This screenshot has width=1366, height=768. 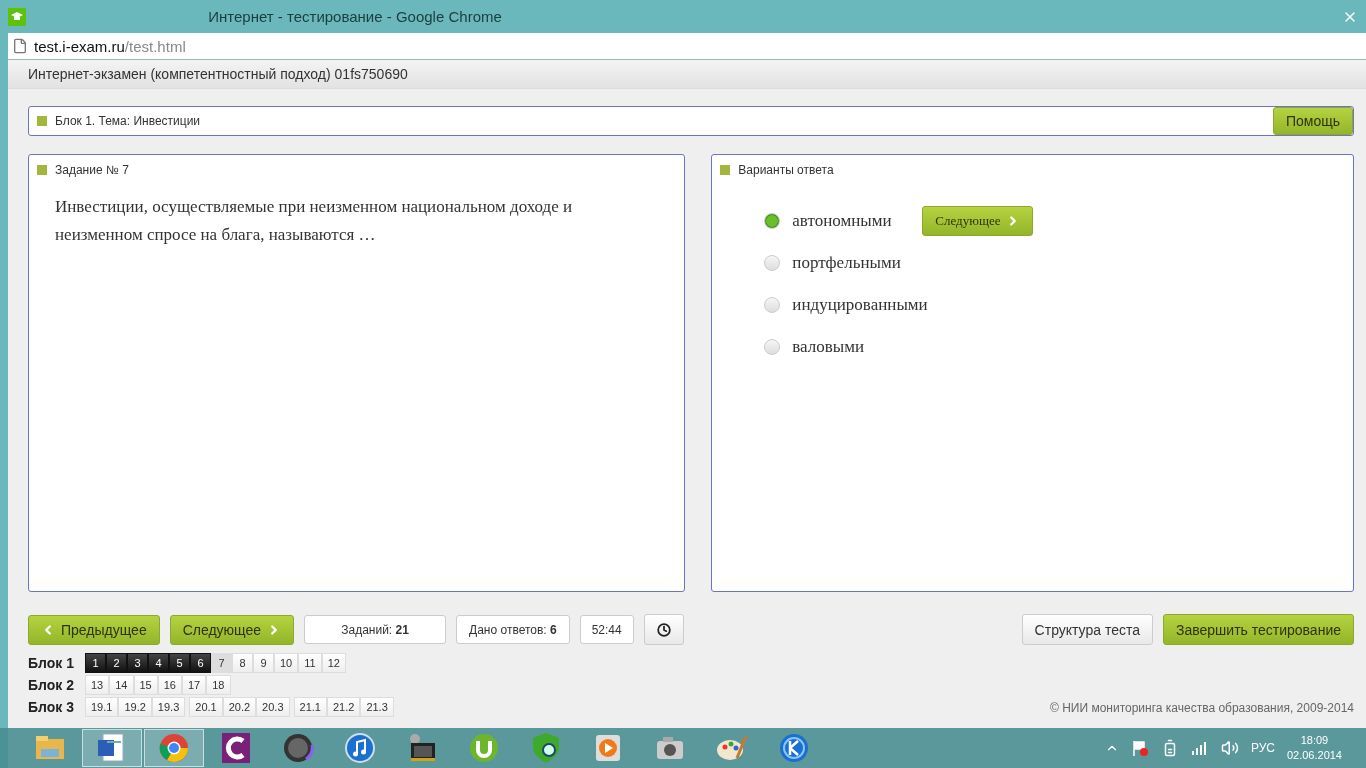 What do you see at coordinates (1139, 748) in the screenshot?
I see `flag-icon` at bounding box center [1139, 748].